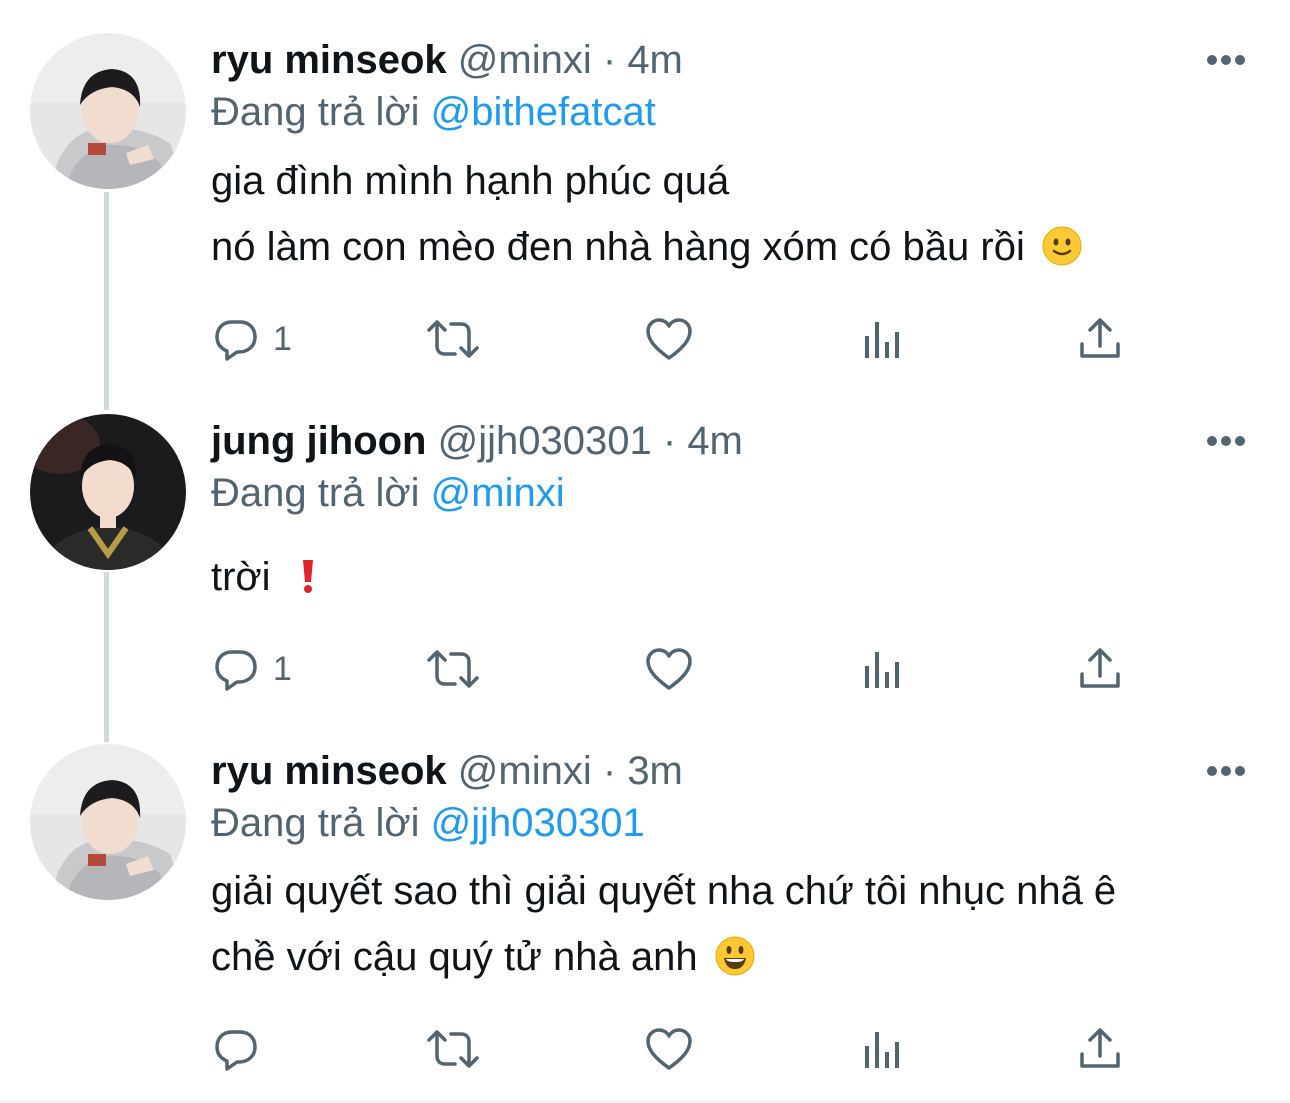  What do you see at coordinates (498, 493) in the screenshot?
I see `reply-to-handle: @minxi` at bounding box center [498, 493].